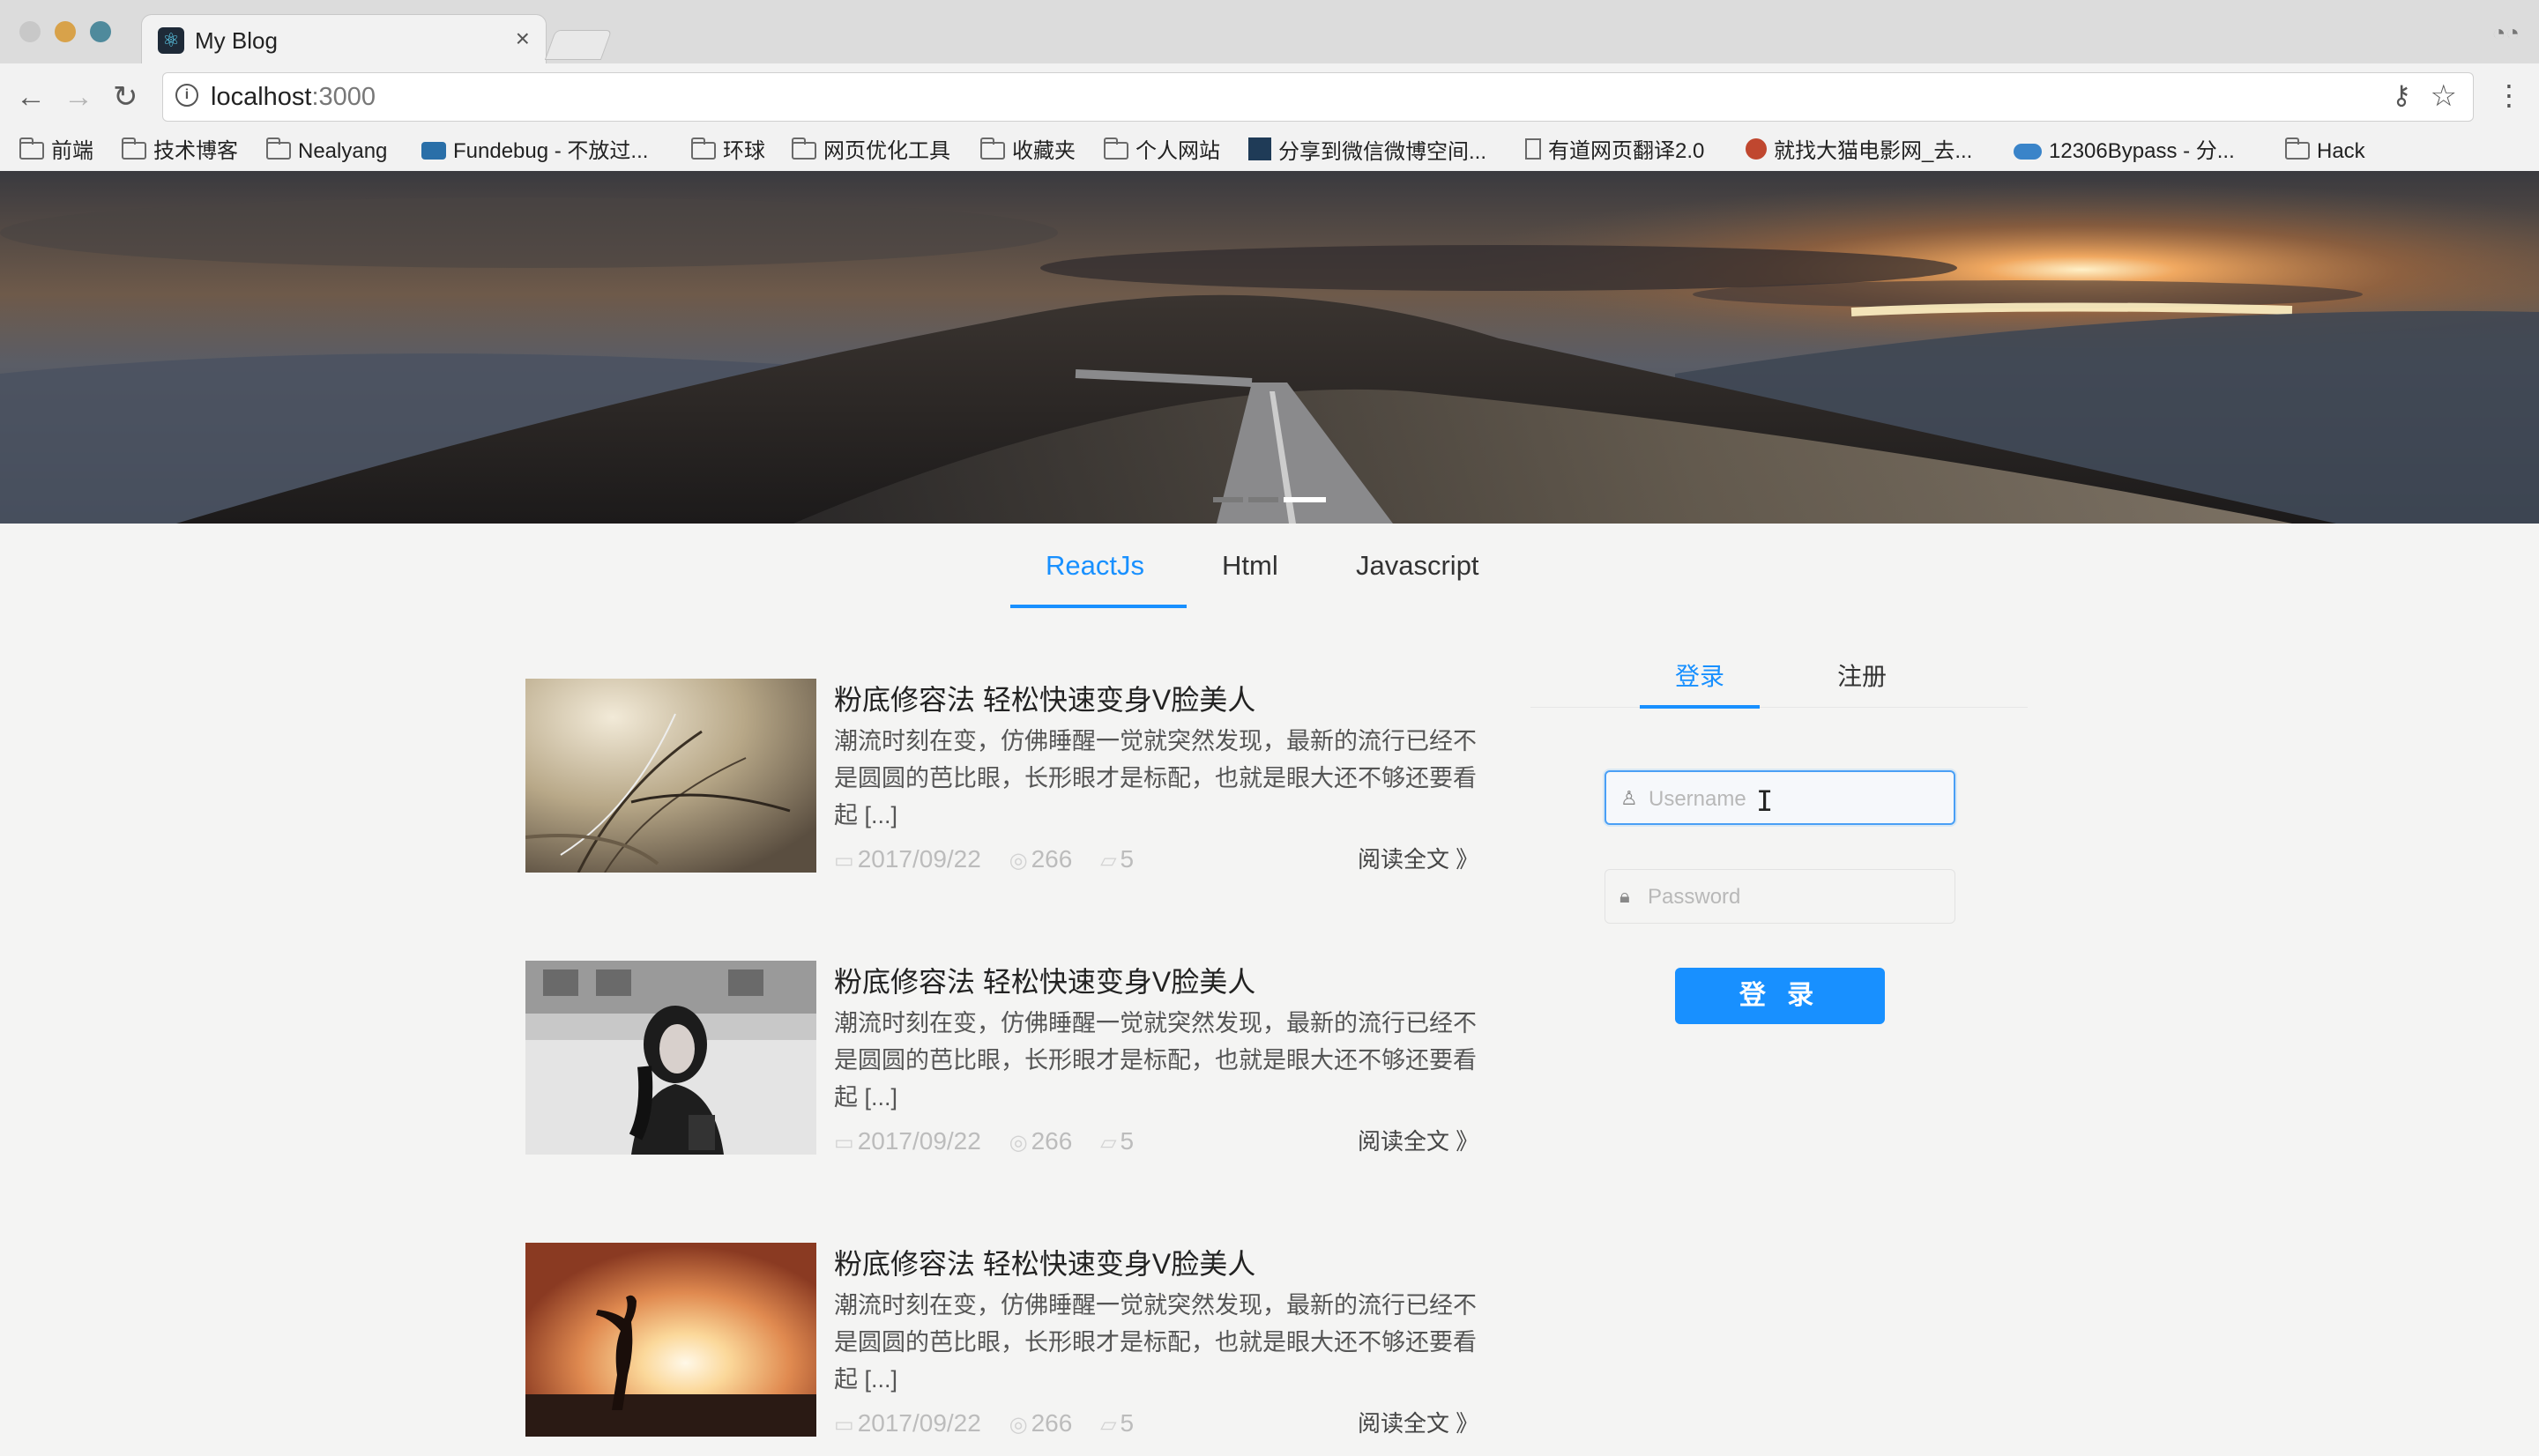 The width and height of the screenshot is (2539, 1456). I want to click on react-favicon-icon: ⚛, so click(171, 40).